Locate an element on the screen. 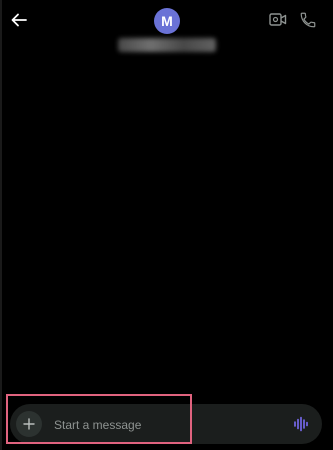  phone-icon is located at coordinates (308, 20).